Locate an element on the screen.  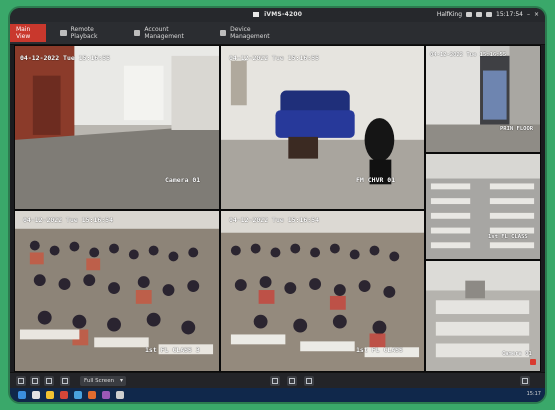
camera-tile-4: 1st FL CLASS is located at coordinates (483, 206).